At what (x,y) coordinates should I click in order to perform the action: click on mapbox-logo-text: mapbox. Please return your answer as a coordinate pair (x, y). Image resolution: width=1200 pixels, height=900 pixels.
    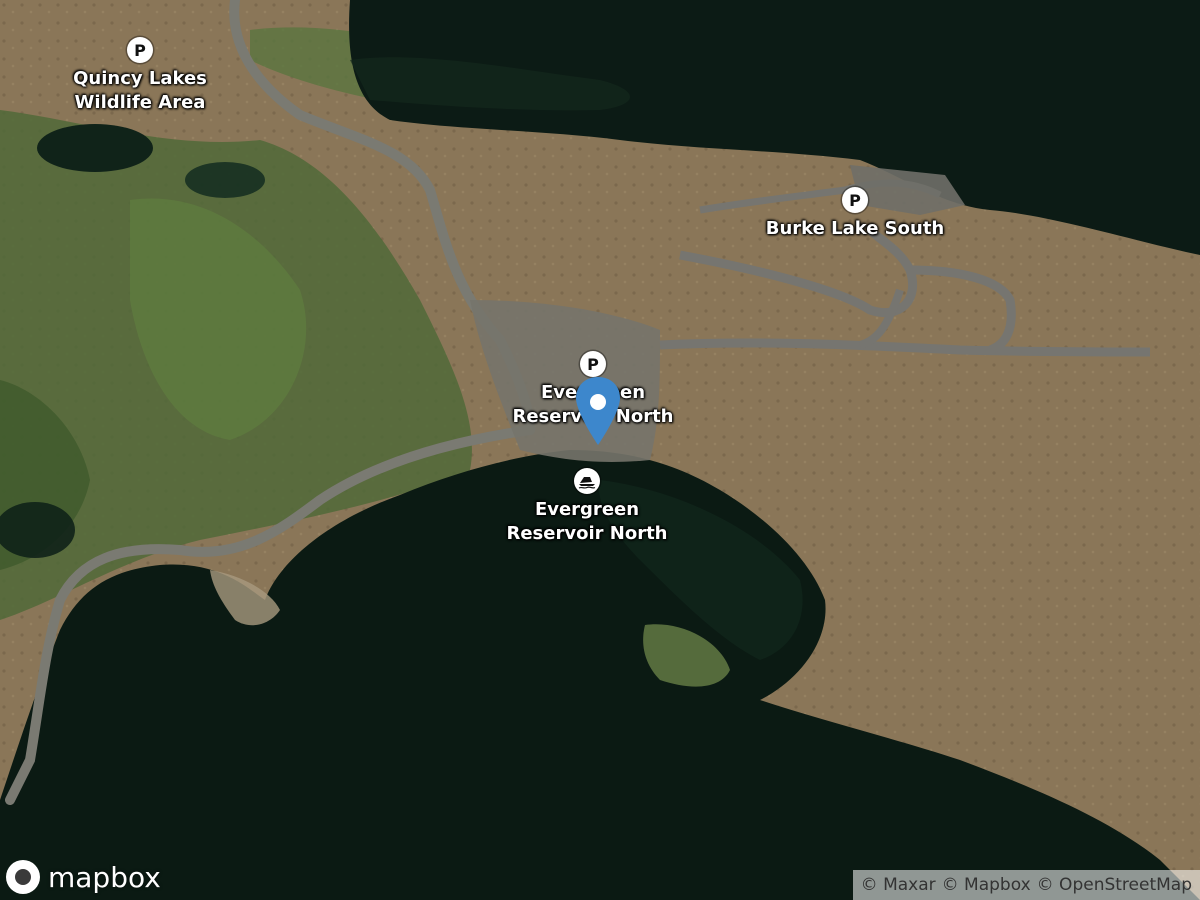
    Looking at the image, I should click on (104, 877).